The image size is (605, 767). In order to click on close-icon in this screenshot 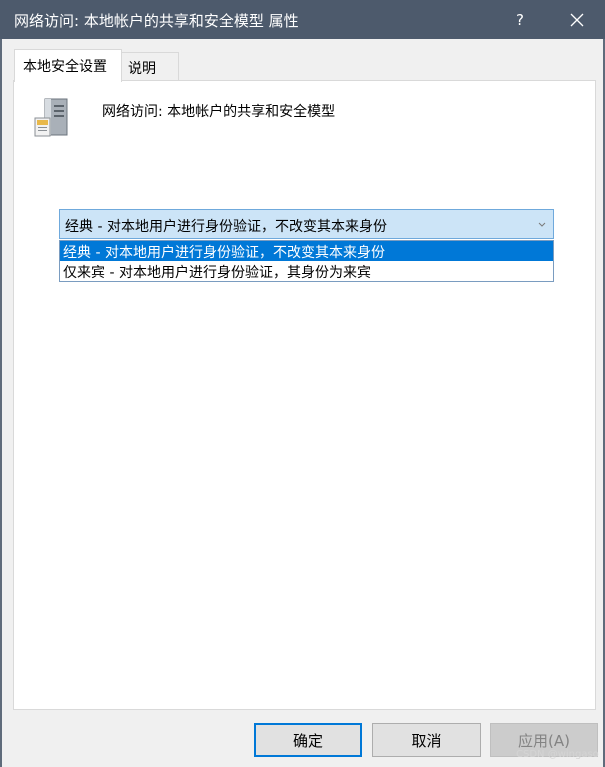, I will do `click(577, 19)`.